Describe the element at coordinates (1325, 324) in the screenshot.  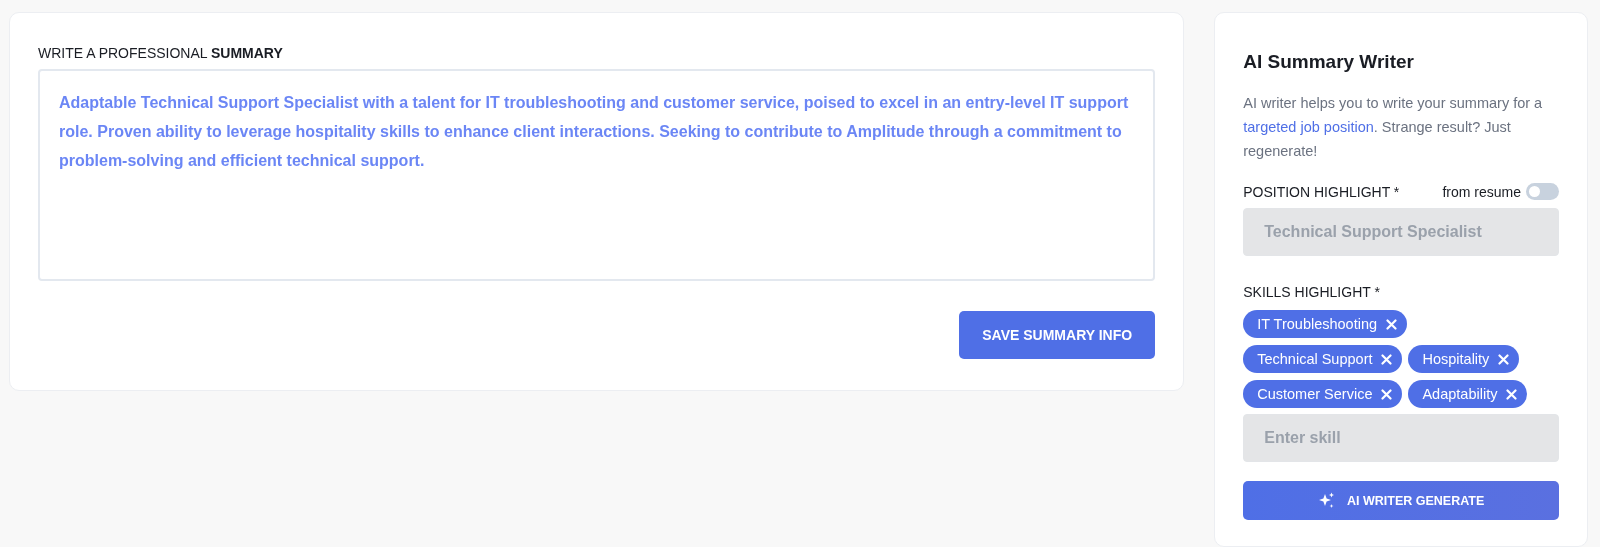
I see `skill-chip: IT Troubleshooting` at that location.